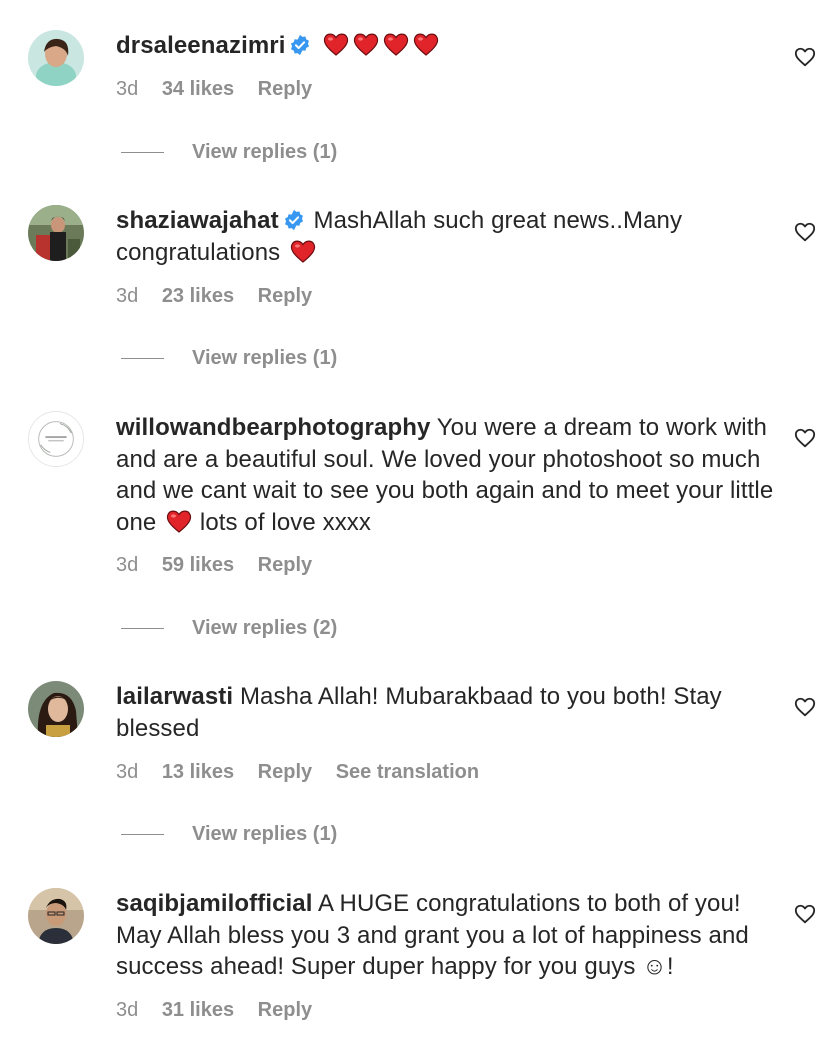 This screenshot has width=837, height=1057. I want to click on comment-meta: 3d 13 likes Reply See translation, so click(306, 772).